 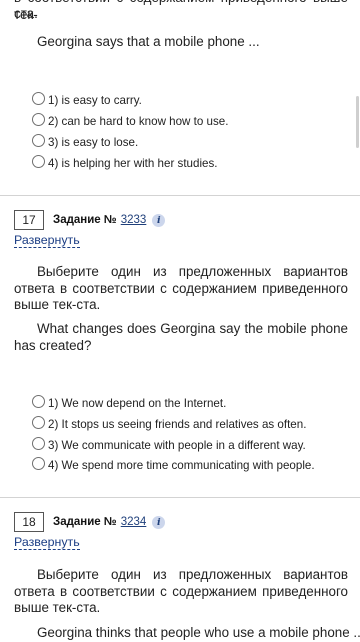 What do you see at coordinates (134, 220) in the screenshot?
I see `task-id-link: 3233` at bounding box center [134, 220].